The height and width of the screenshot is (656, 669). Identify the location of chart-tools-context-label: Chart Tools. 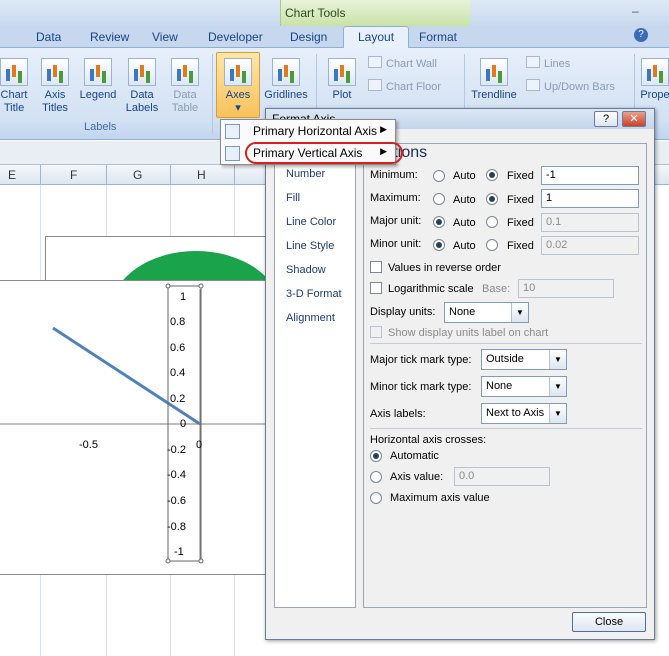
(375, 13).